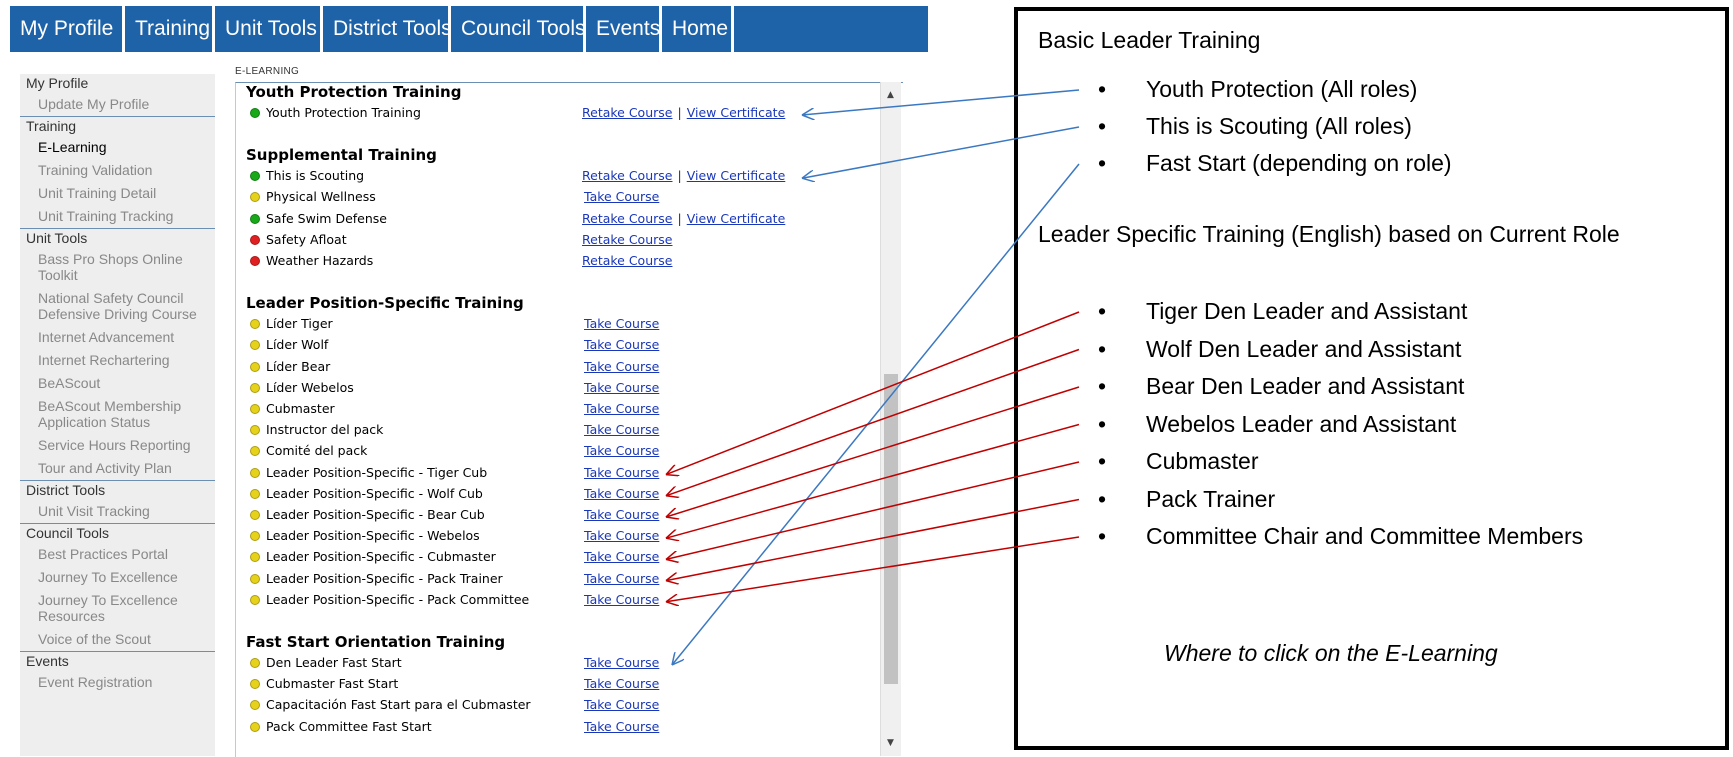 This screenshot has width=1733, height=757. What do you see at coordinates (170, 29) in the screenshot?
I see `nav-tab-training: Training` at bounding box center [170, 29].